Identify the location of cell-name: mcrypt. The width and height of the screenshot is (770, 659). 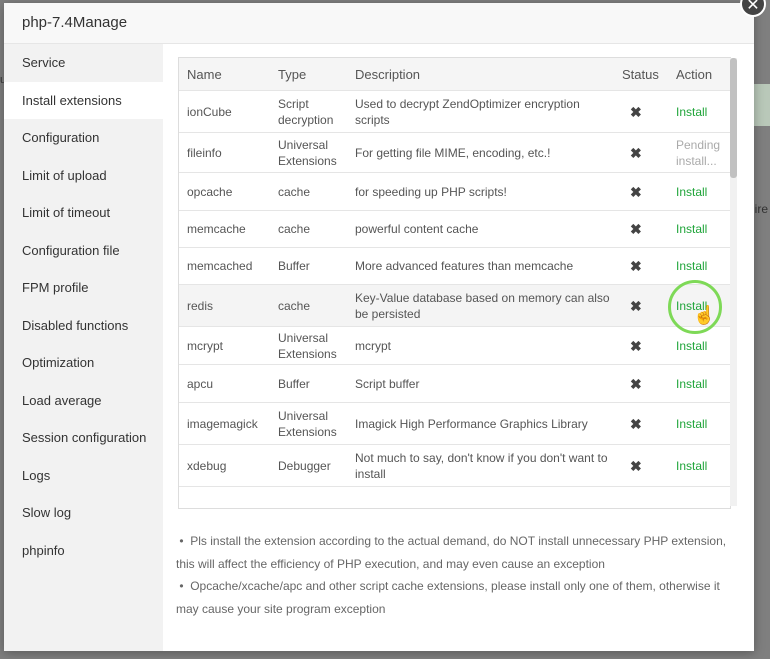
(224, 345).